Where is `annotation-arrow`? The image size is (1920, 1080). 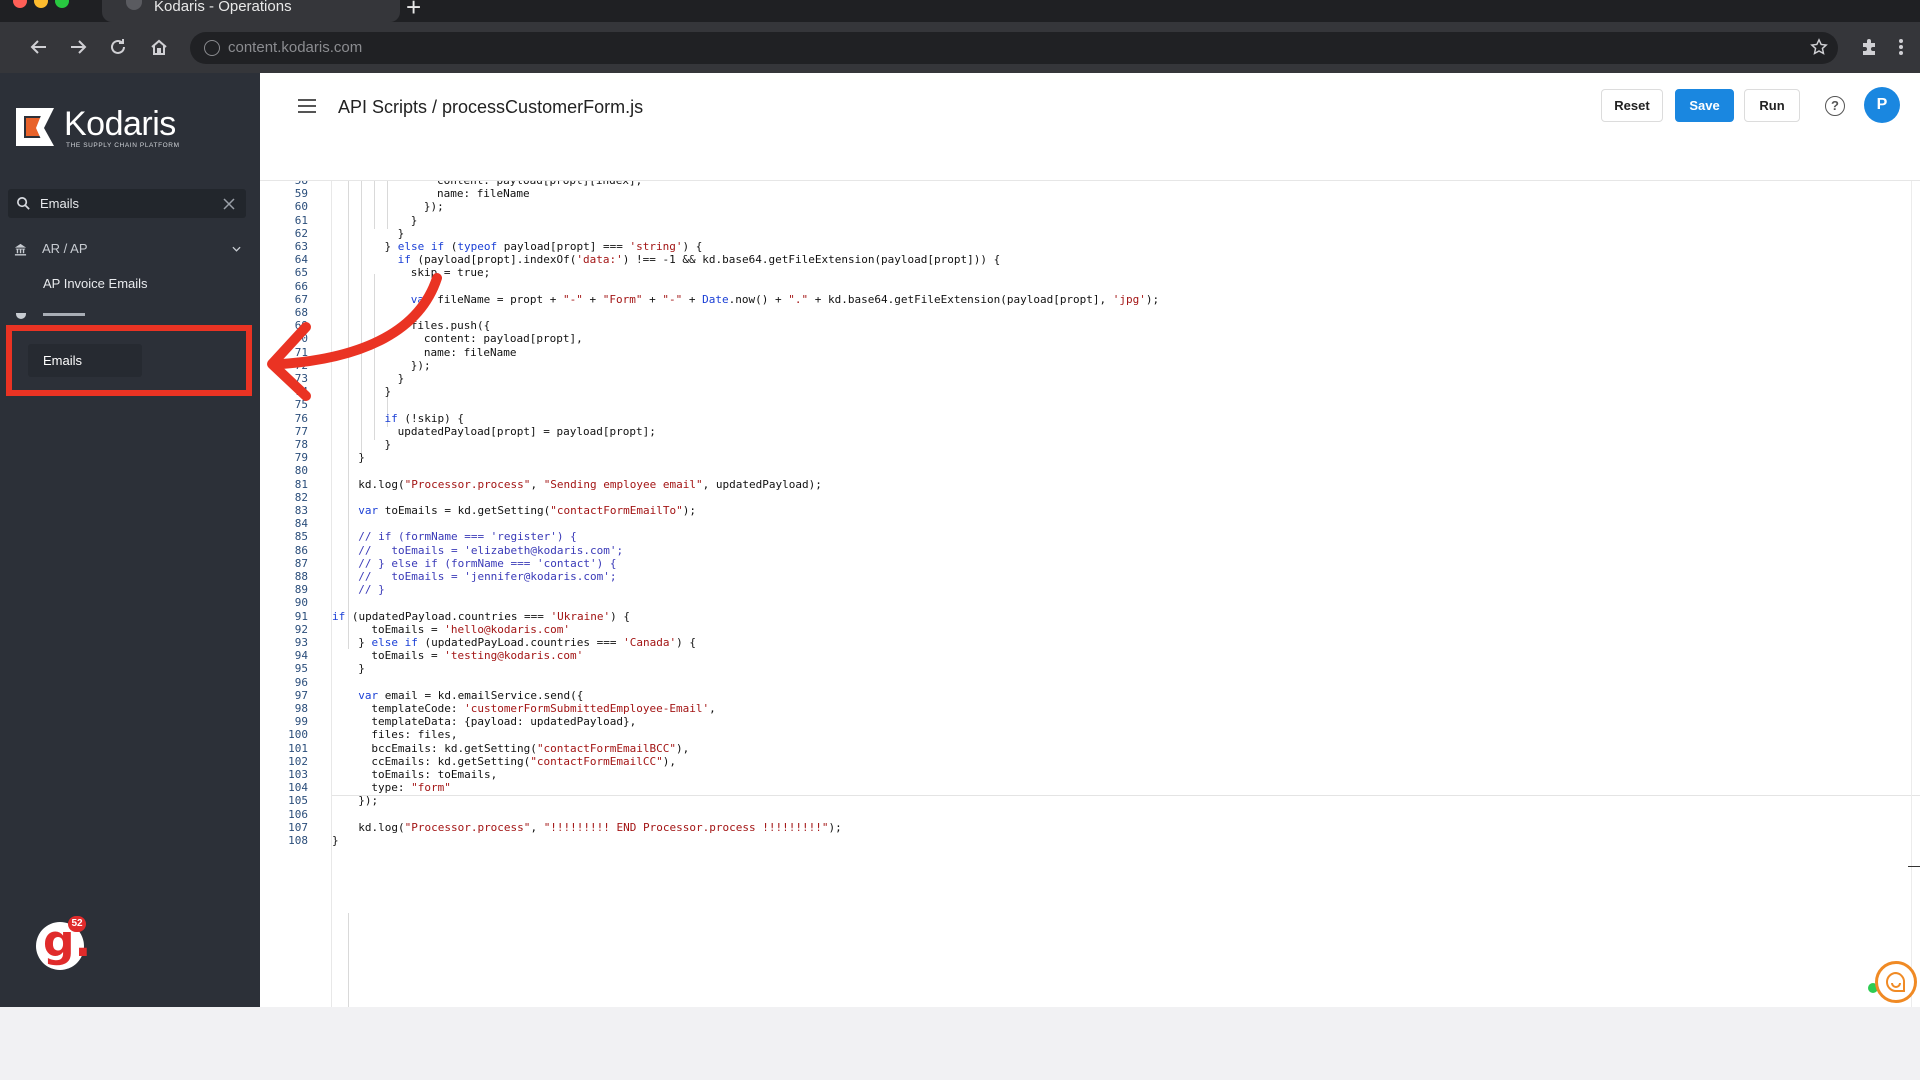 annotation-arrow is located at coordinates (354, 337).